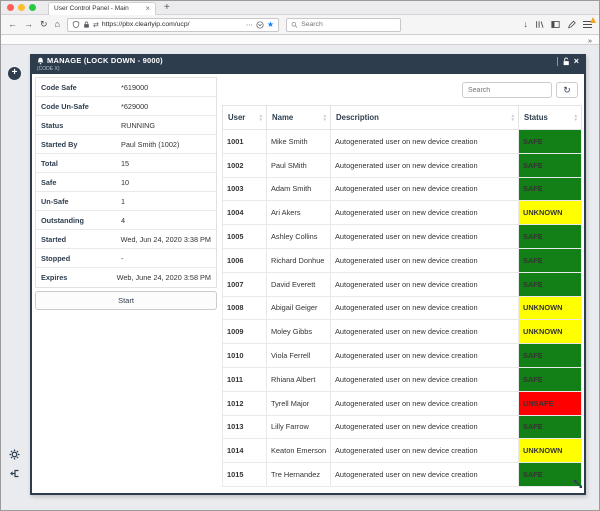  What do you see at coordinates (126, 163) in the screenshot?
I see `info-row: Total 15` at bounding box center [126, 163].